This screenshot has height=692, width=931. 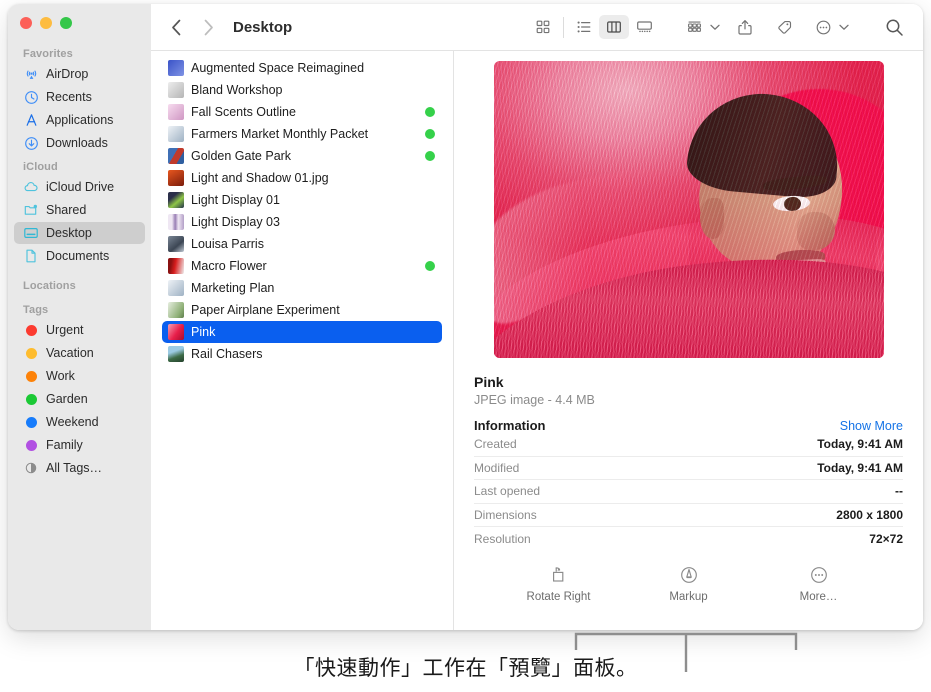 I want to click on sidebar-item-label: Weekend, so click(x=72, y=422).